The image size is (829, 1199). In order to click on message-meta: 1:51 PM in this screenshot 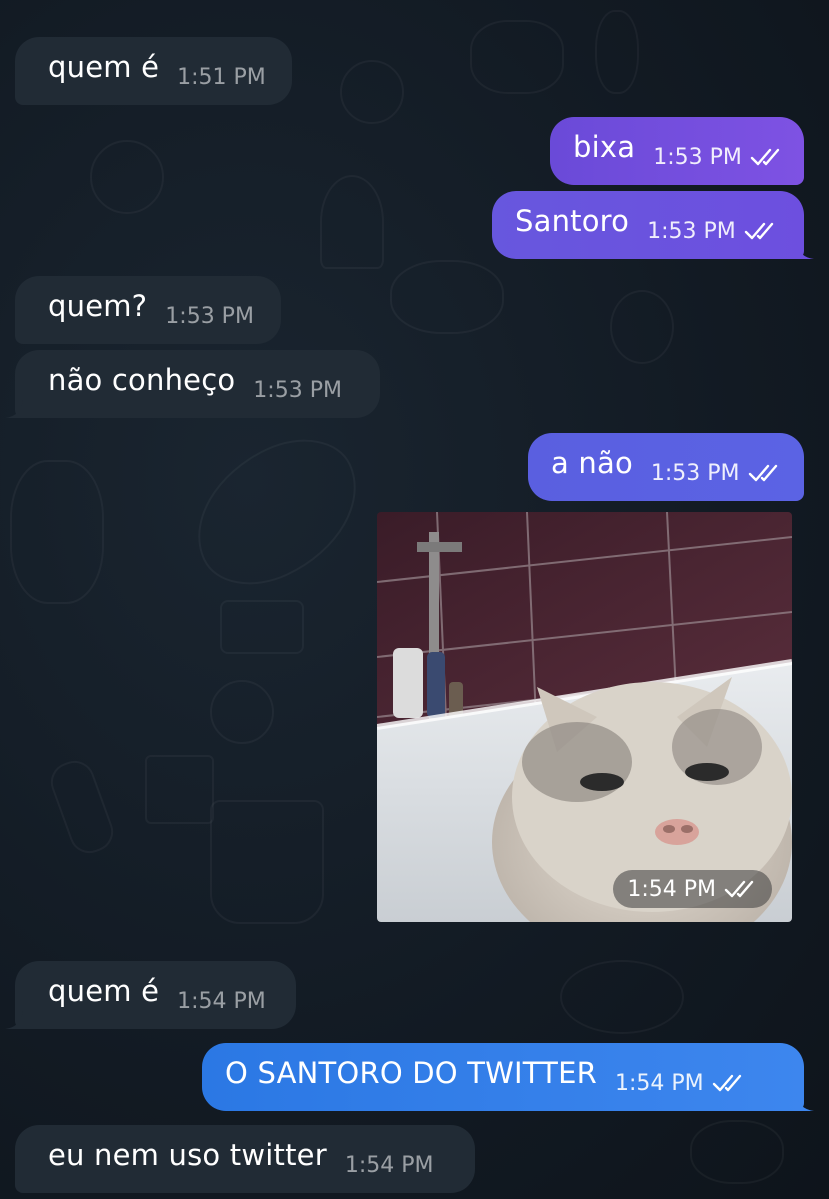, I will do `click(221, 77)`.